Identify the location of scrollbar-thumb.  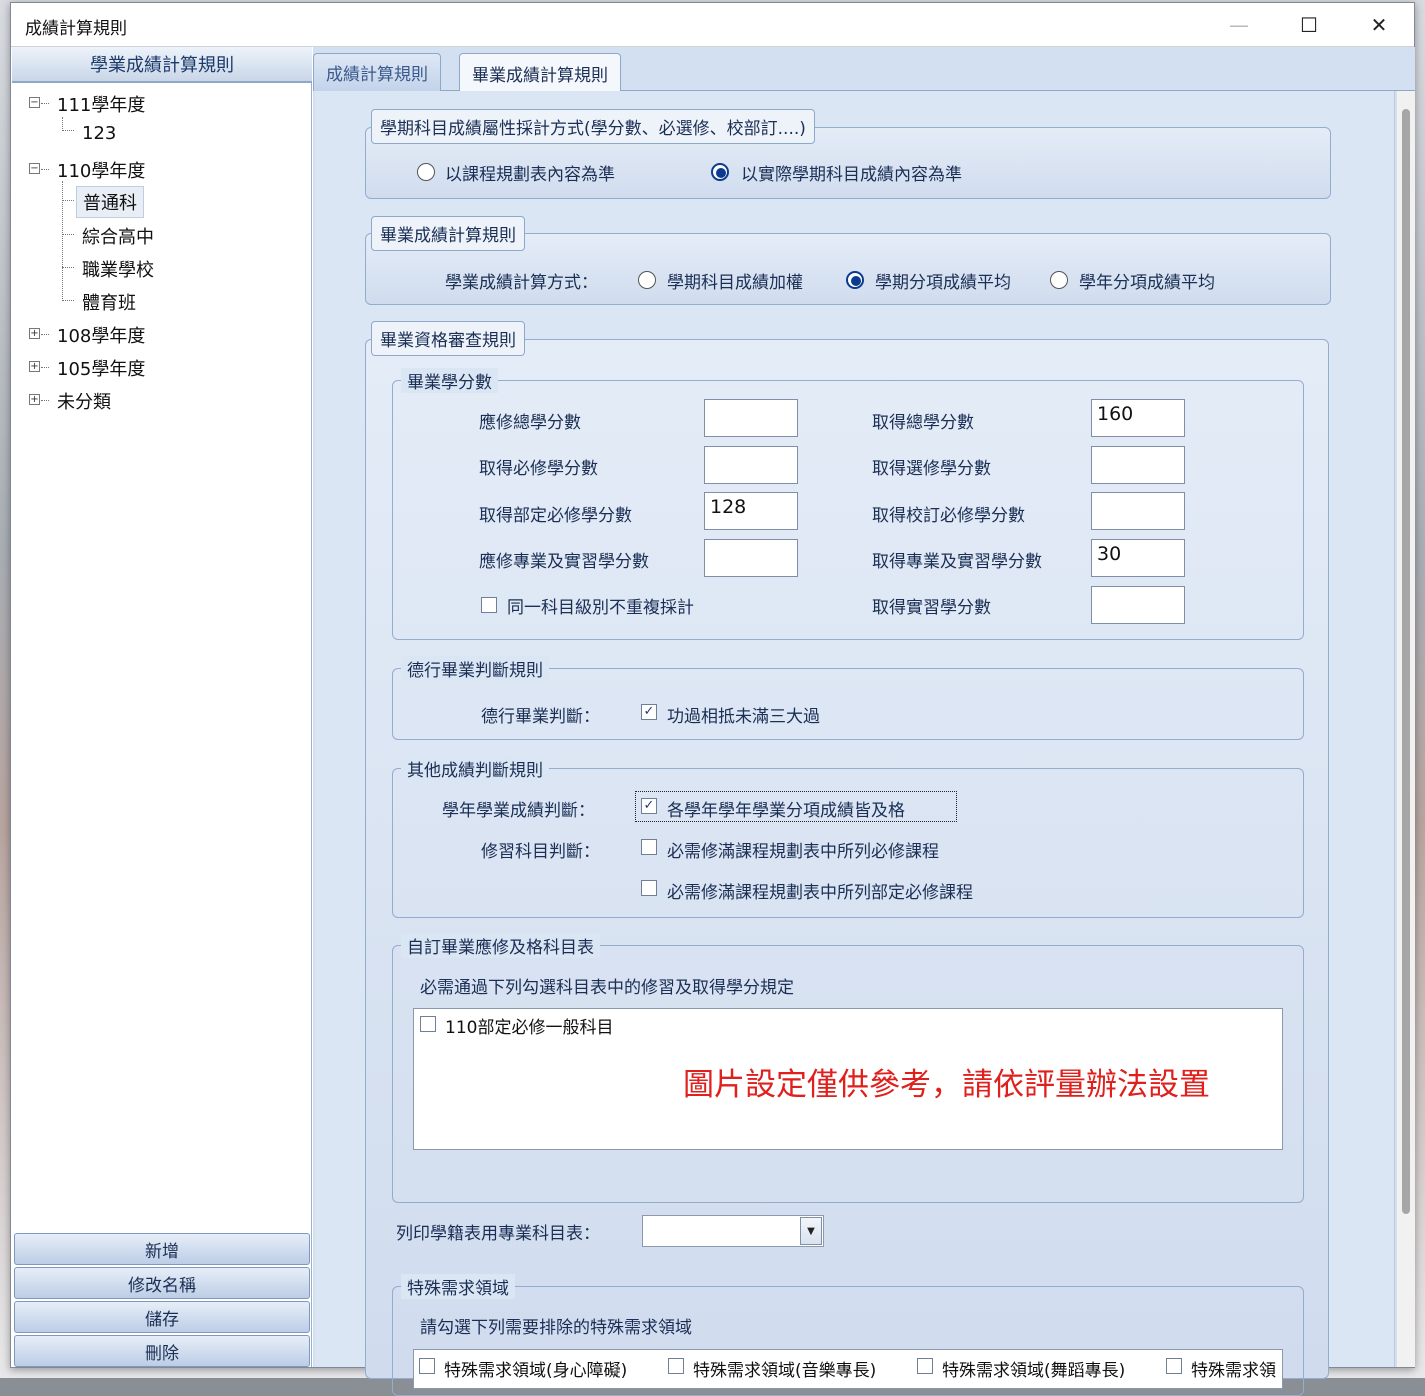
(1406, 661).